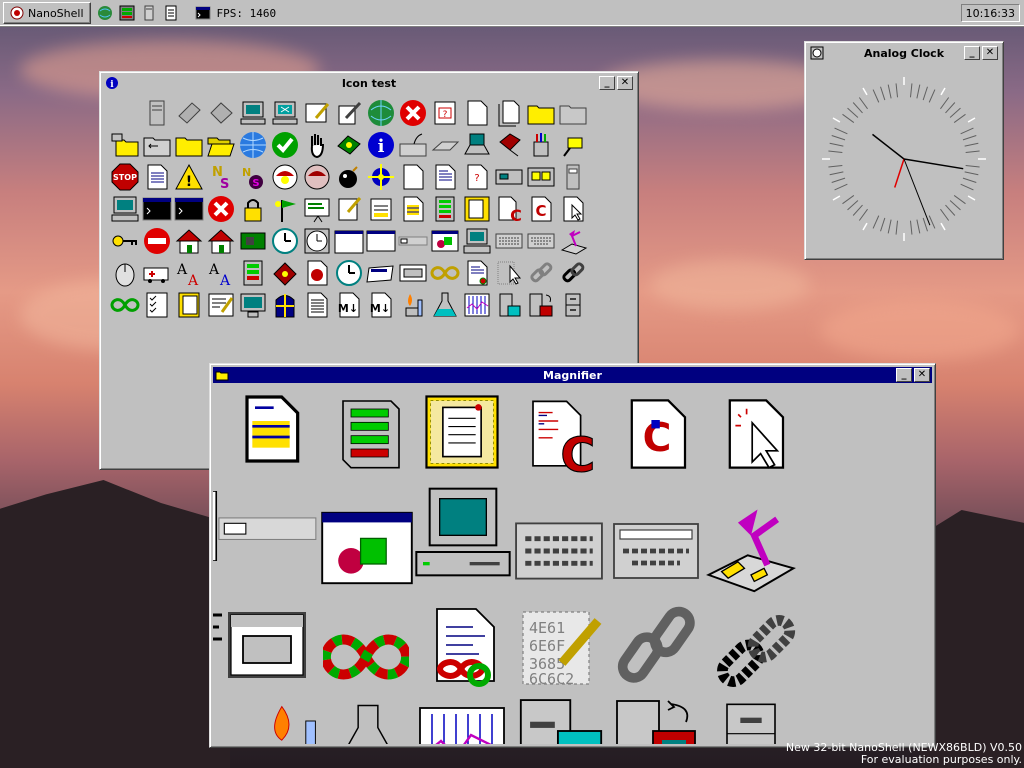 The width and height of the screenshot is (1024, 768). What do you see at coordinates (253, 241) in the screenshot?
I see `chip-icon` at bounding box center [253, 241].